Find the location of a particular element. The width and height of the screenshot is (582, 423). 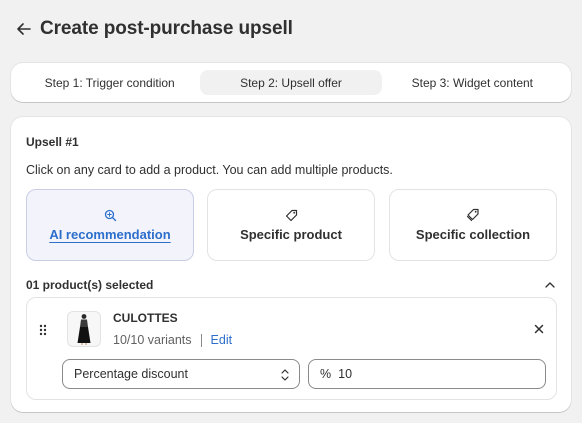

page-title: Create post-purchase upsell is located at coordinates (166, 28).